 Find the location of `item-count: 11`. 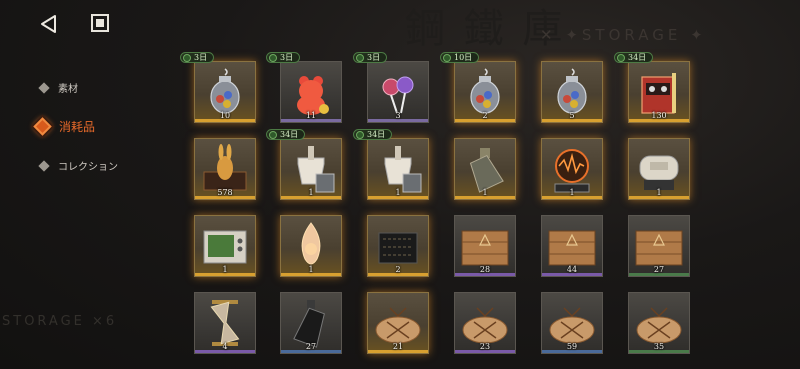

item-count: 11 is located at coordinates (311, 115).